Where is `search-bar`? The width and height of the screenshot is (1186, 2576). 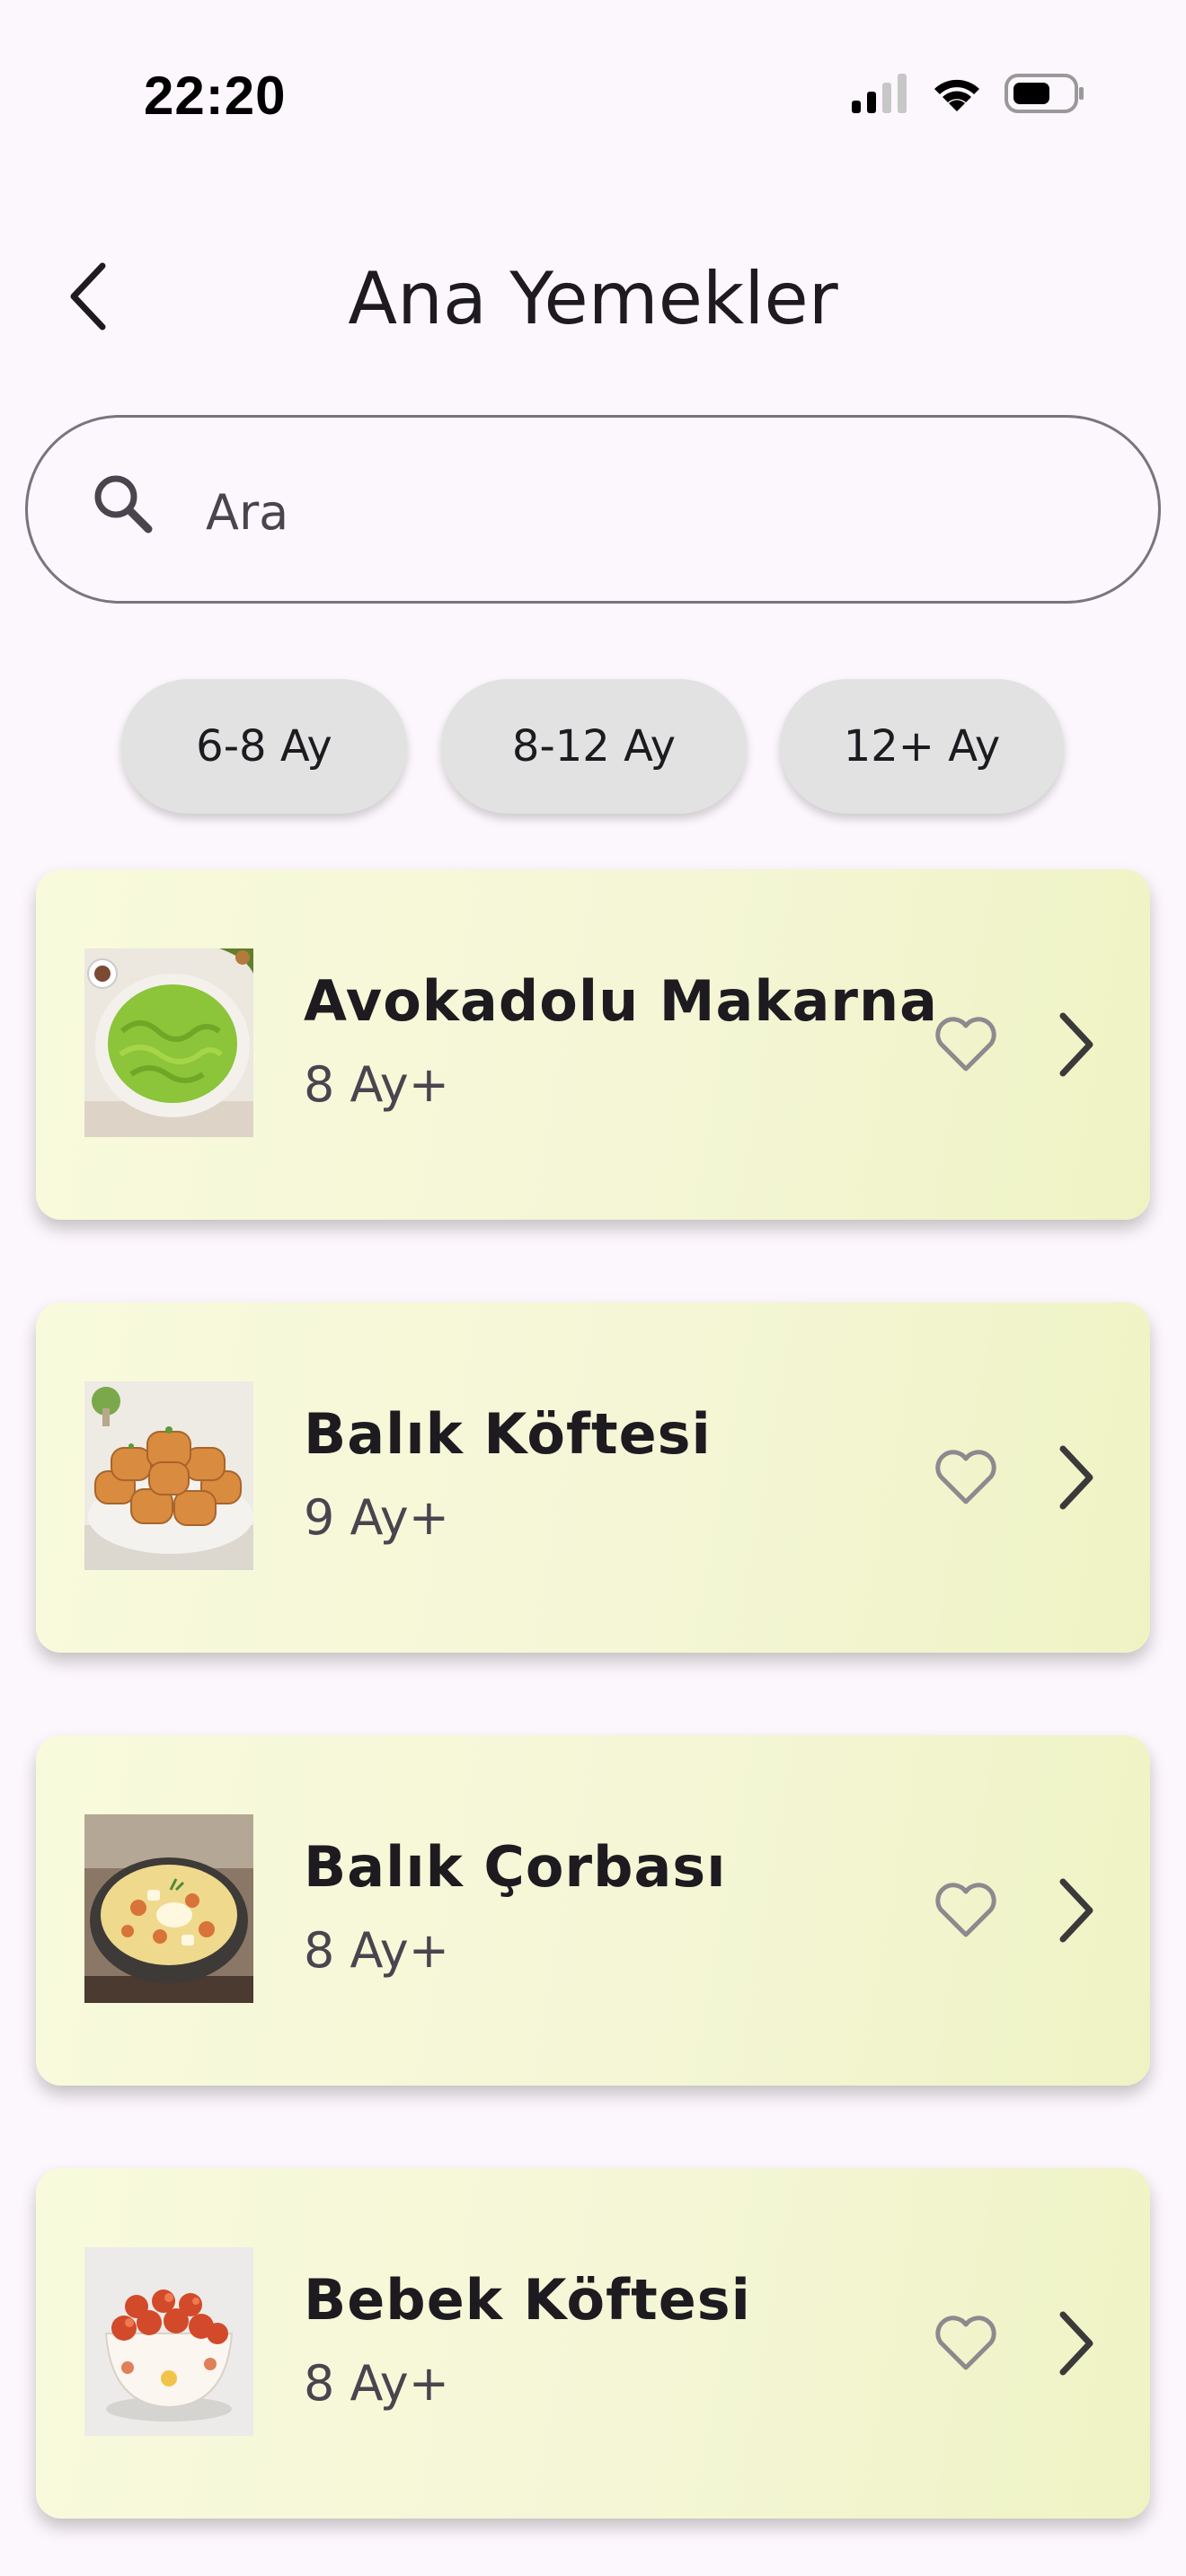
search-bar is located at coordinates (593, 509).